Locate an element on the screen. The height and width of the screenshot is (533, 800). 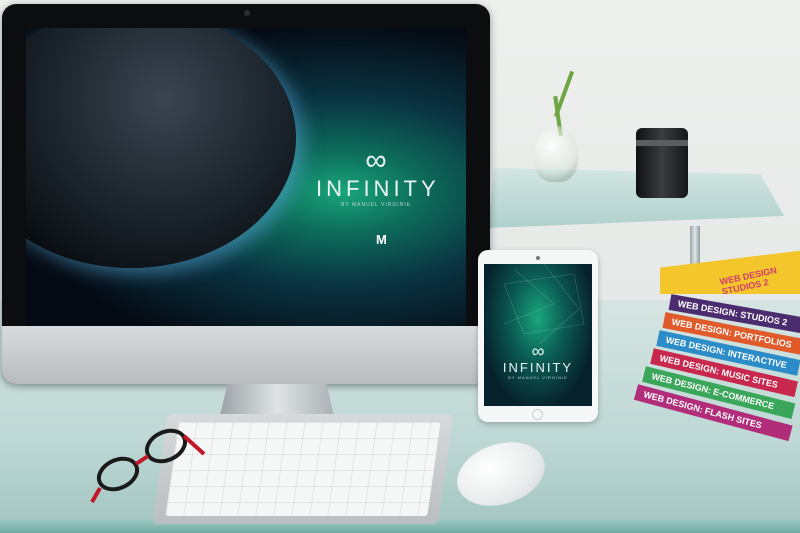
home-button-icon is located at coordinates (537, 414).